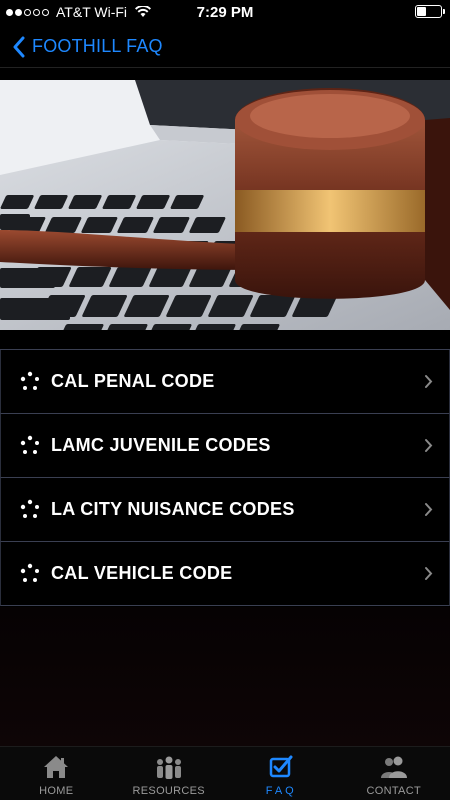 Image resolution: width=450 pixels, height=800 pixels. I want to click on tab-resources: RESOURCES, so click(169, 773).